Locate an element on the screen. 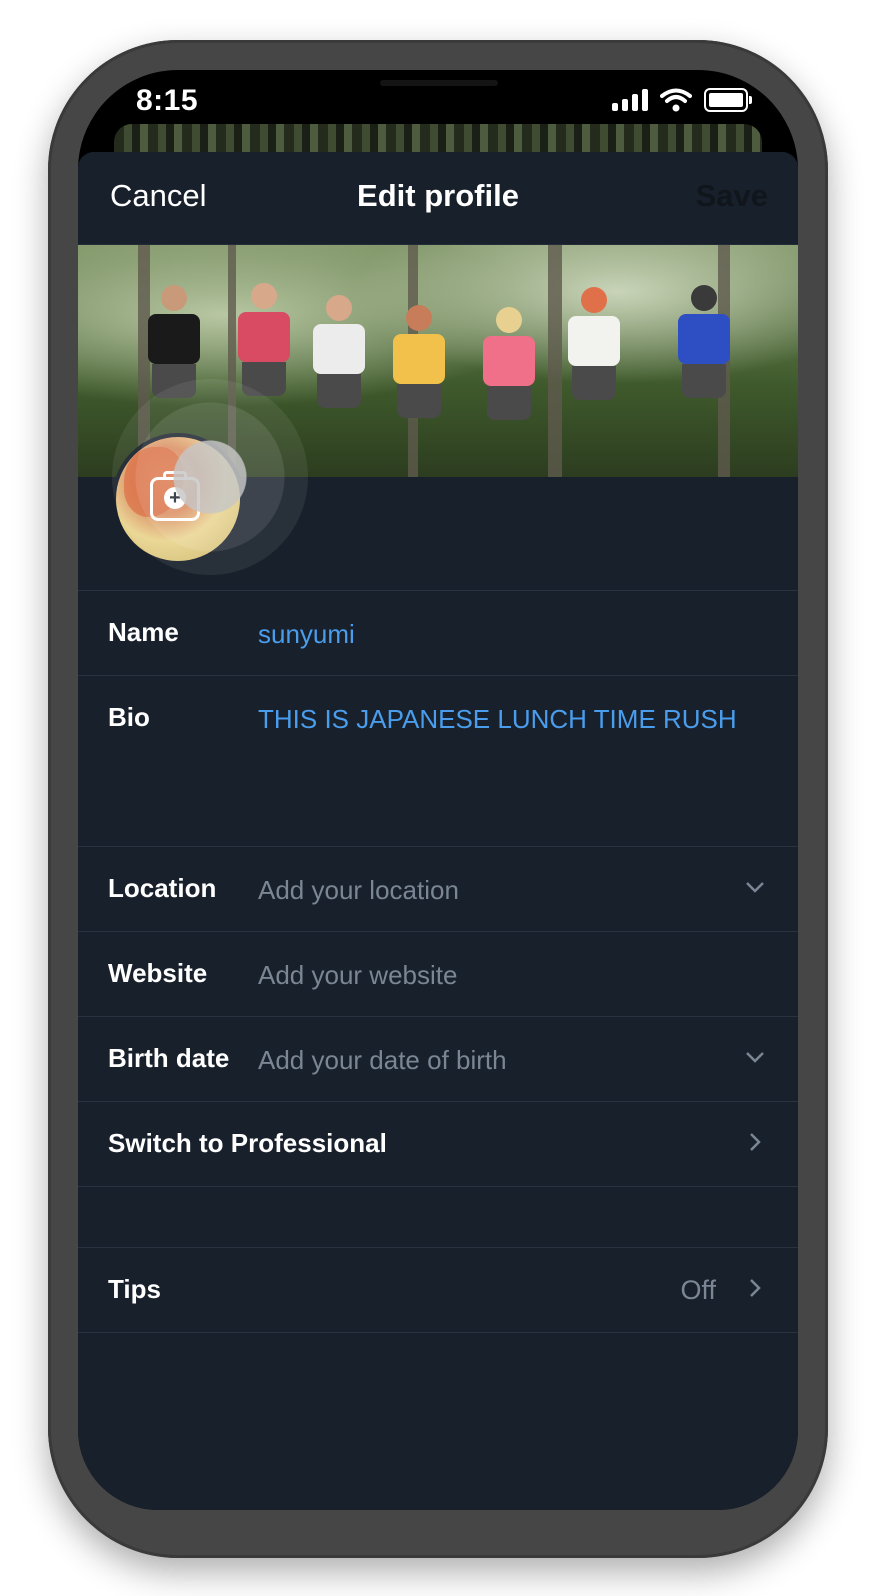 The width and height of the screenshot is (876, 1596). avatar: + is located at coordinates (178, 499).